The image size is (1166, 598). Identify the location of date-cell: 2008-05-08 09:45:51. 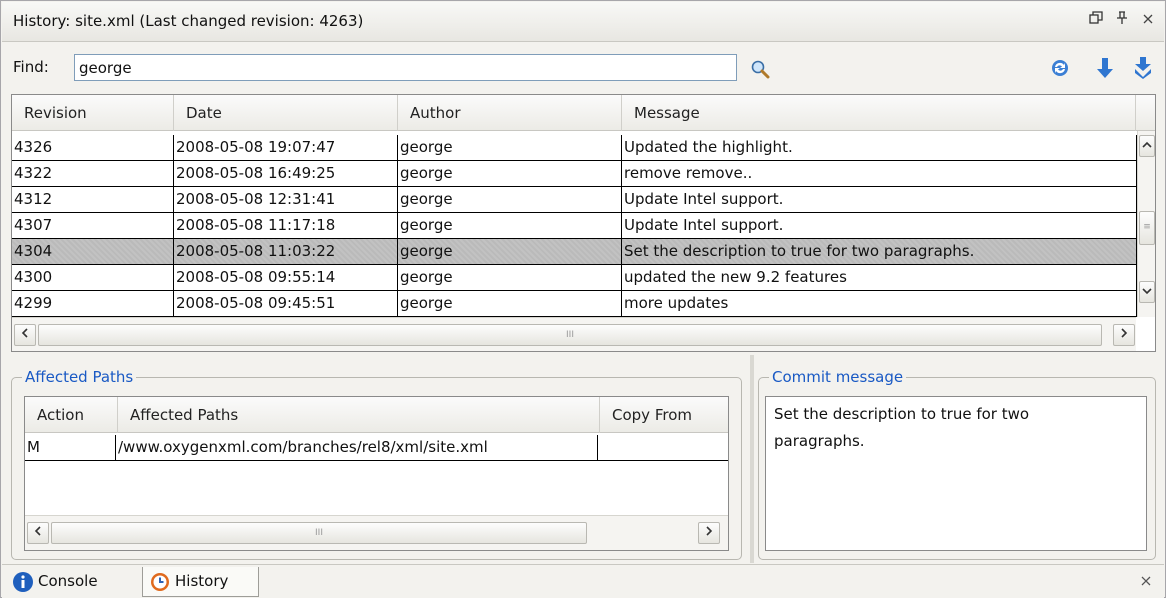
(286, 304).